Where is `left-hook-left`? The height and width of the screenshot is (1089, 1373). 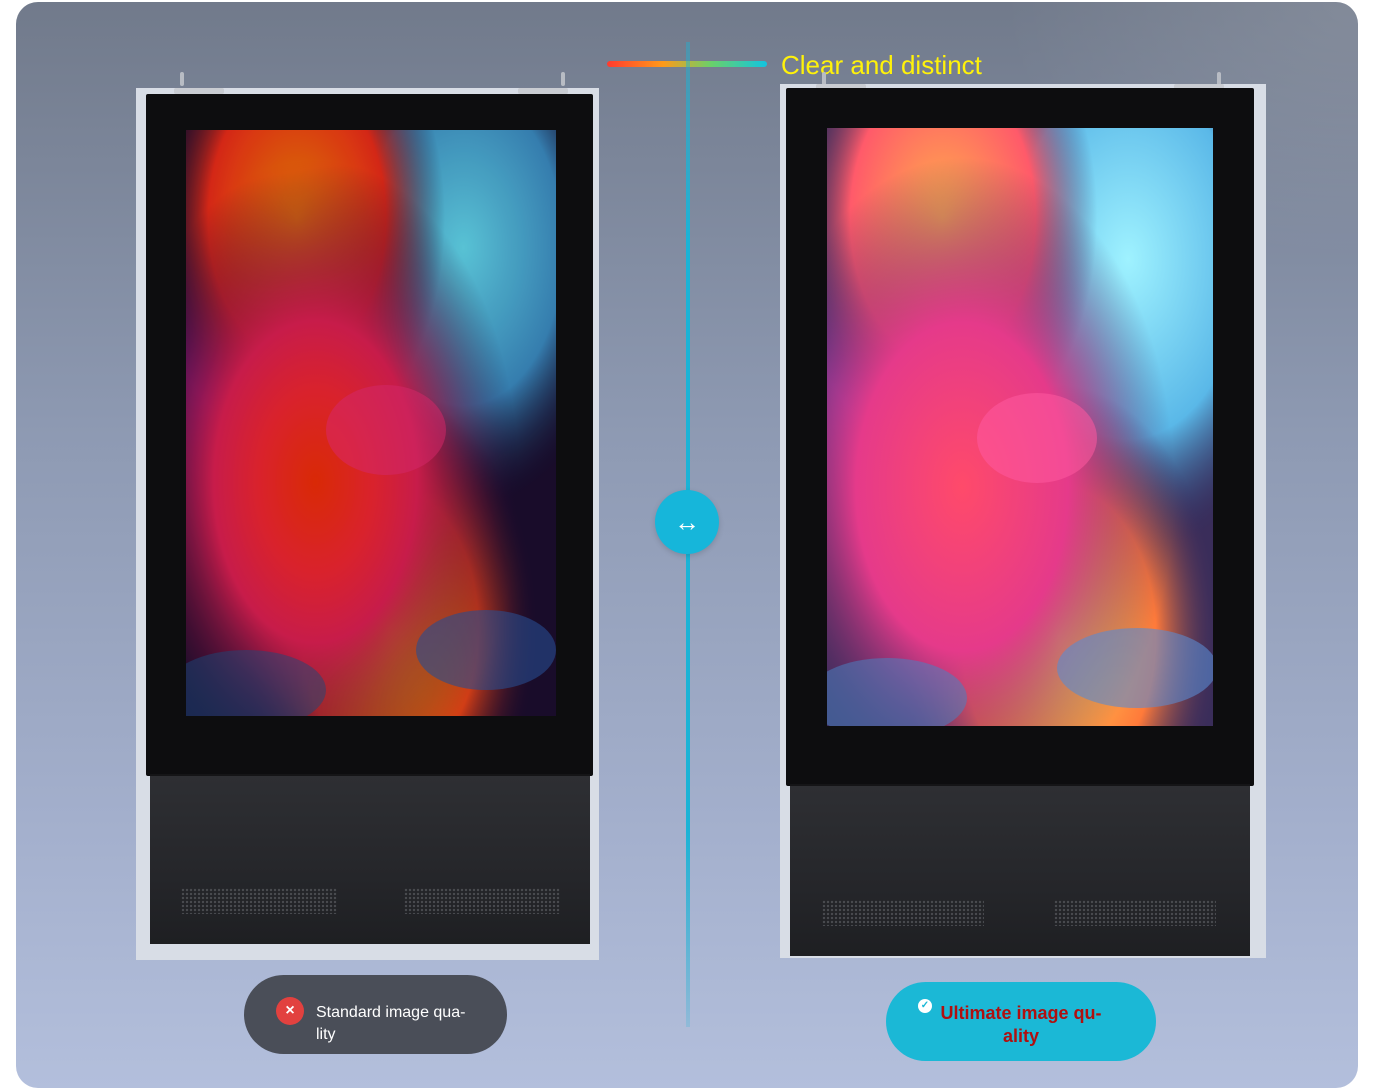 left-hook-left is located at coordinates (182, 79).